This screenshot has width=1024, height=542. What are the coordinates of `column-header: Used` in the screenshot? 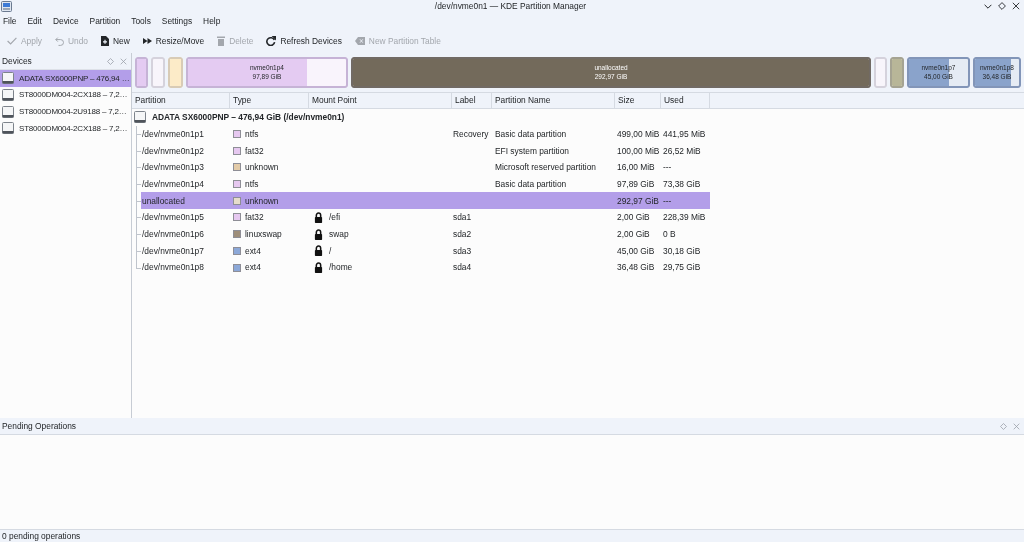 It's located at (685, 100).